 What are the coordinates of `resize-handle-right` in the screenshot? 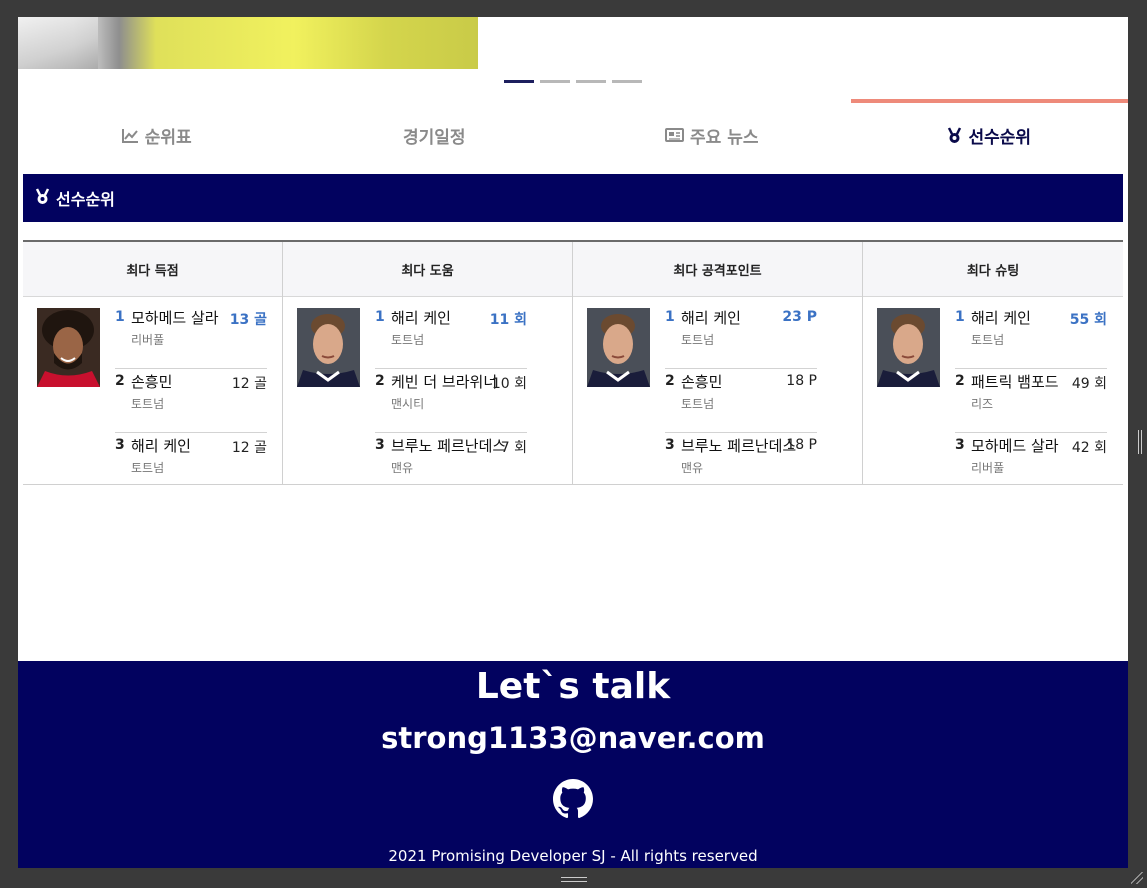 It's located at (1140, 442).